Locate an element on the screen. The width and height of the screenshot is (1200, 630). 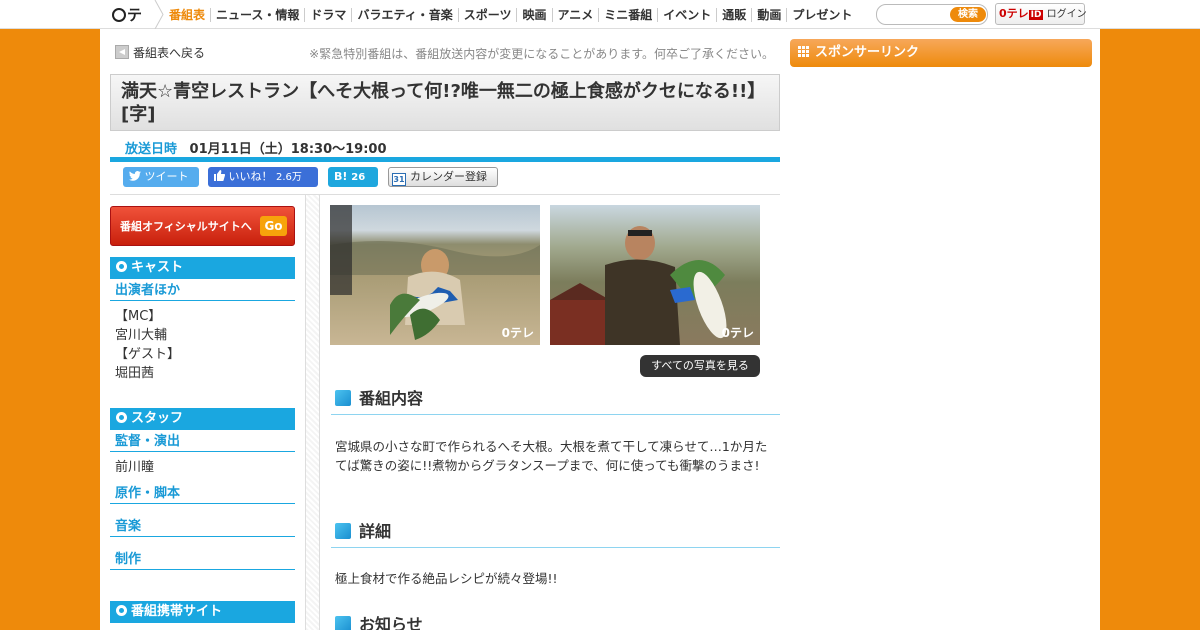
nav-item-news: ニュース・情報 is located at coordinates (258, 14).